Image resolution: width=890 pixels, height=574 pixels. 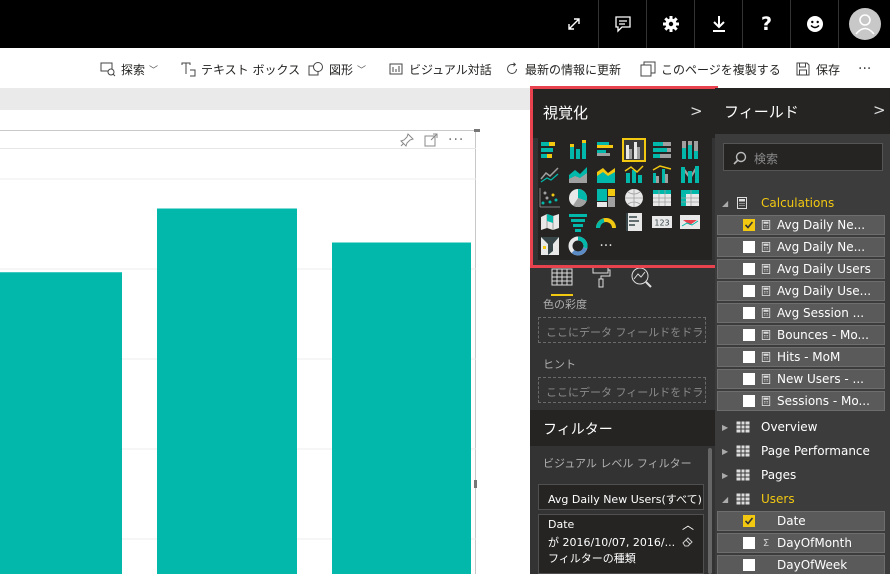 I want to click on viz-gauge-icon, so click(x=606, y=222).